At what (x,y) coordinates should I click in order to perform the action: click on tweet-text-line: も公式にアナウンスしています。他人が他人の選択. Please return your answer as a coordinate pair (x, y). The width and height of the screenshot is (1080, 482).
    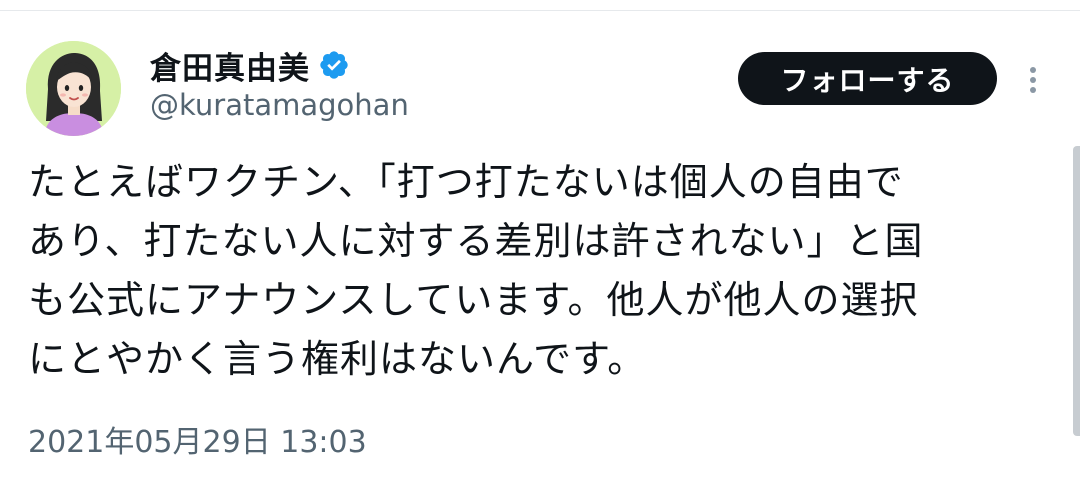
    Looking at the image, I should click on (473, 300).